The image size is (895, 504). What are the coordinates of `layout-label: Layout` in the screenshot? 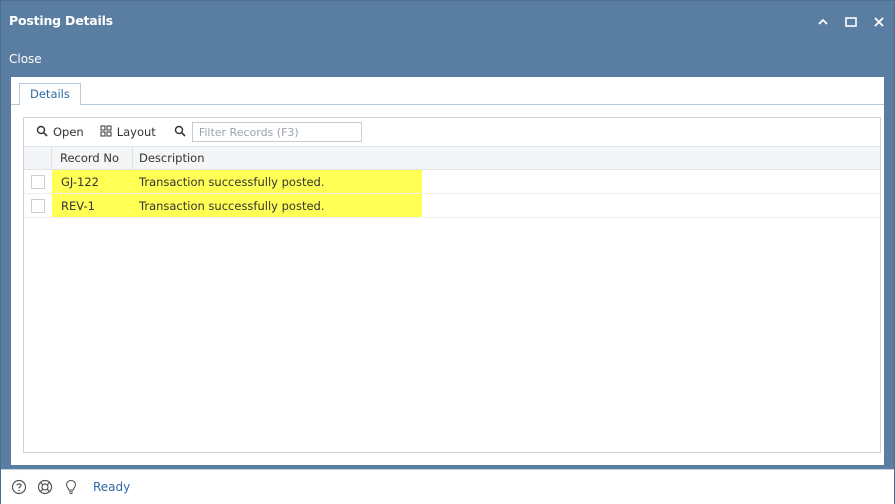 It's located at (136, 132).